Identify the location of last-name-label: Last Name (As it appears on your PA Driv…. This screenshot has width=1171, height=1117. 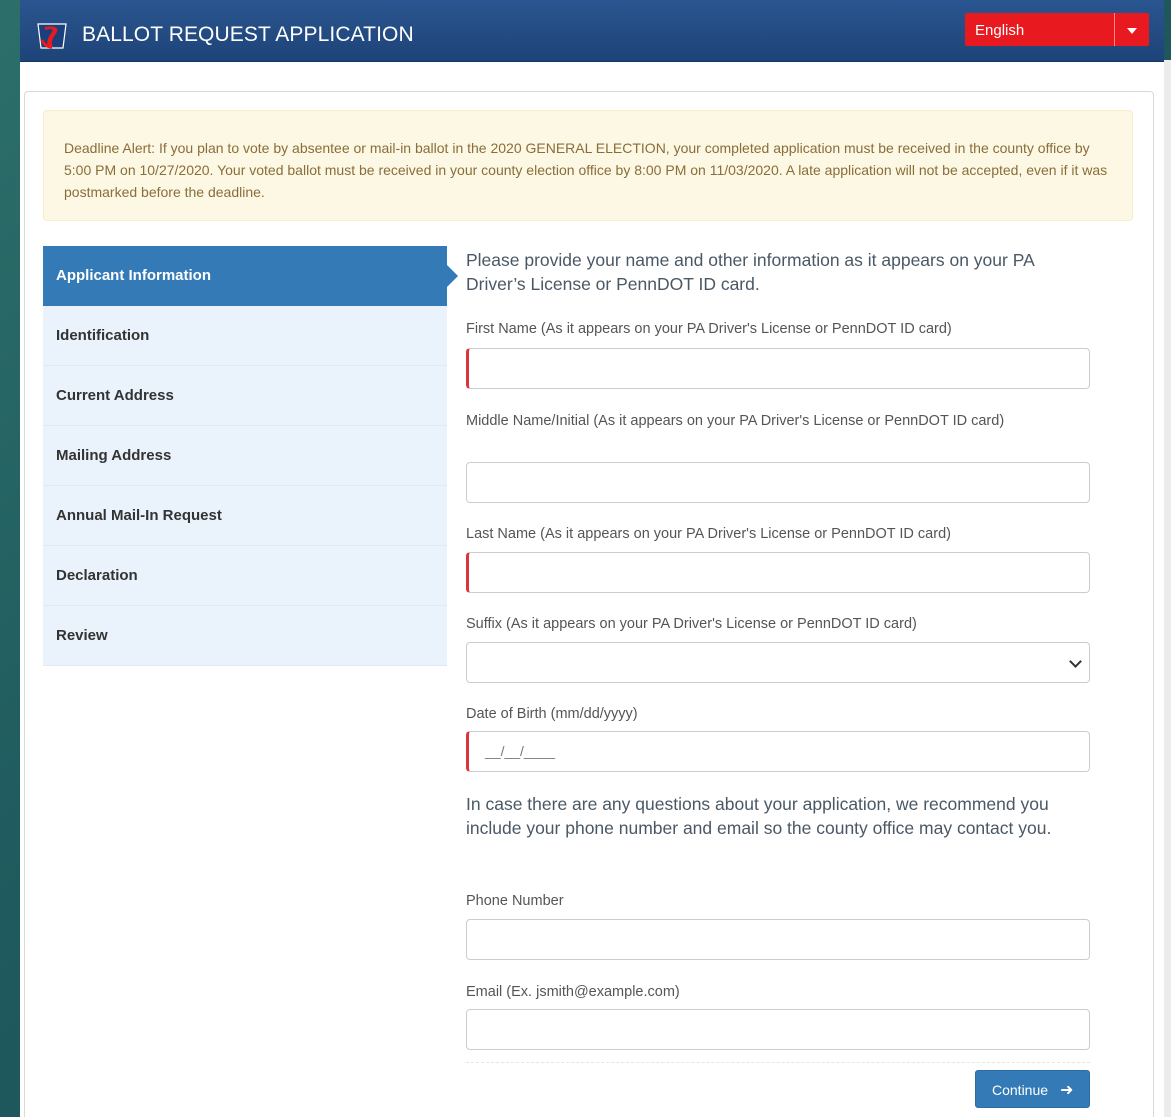
(708, 534).